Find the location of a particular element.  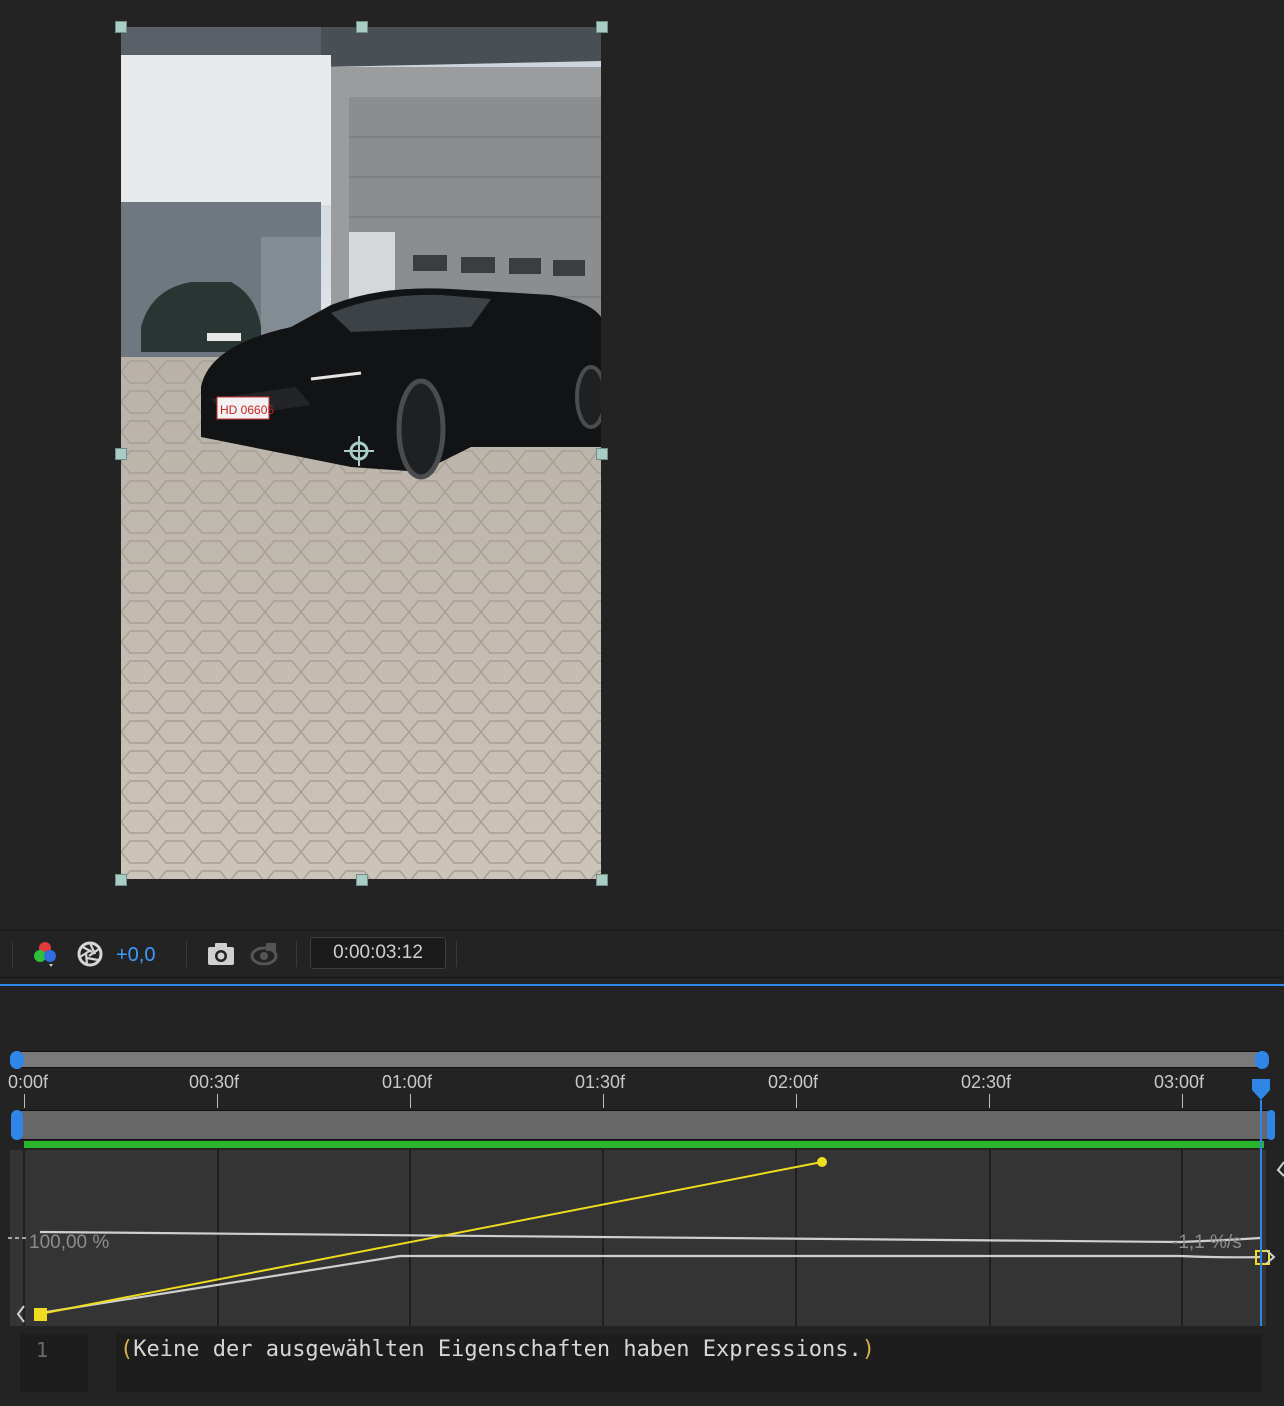

transform-handle-bottom-right is located at coordinates (602, 880).